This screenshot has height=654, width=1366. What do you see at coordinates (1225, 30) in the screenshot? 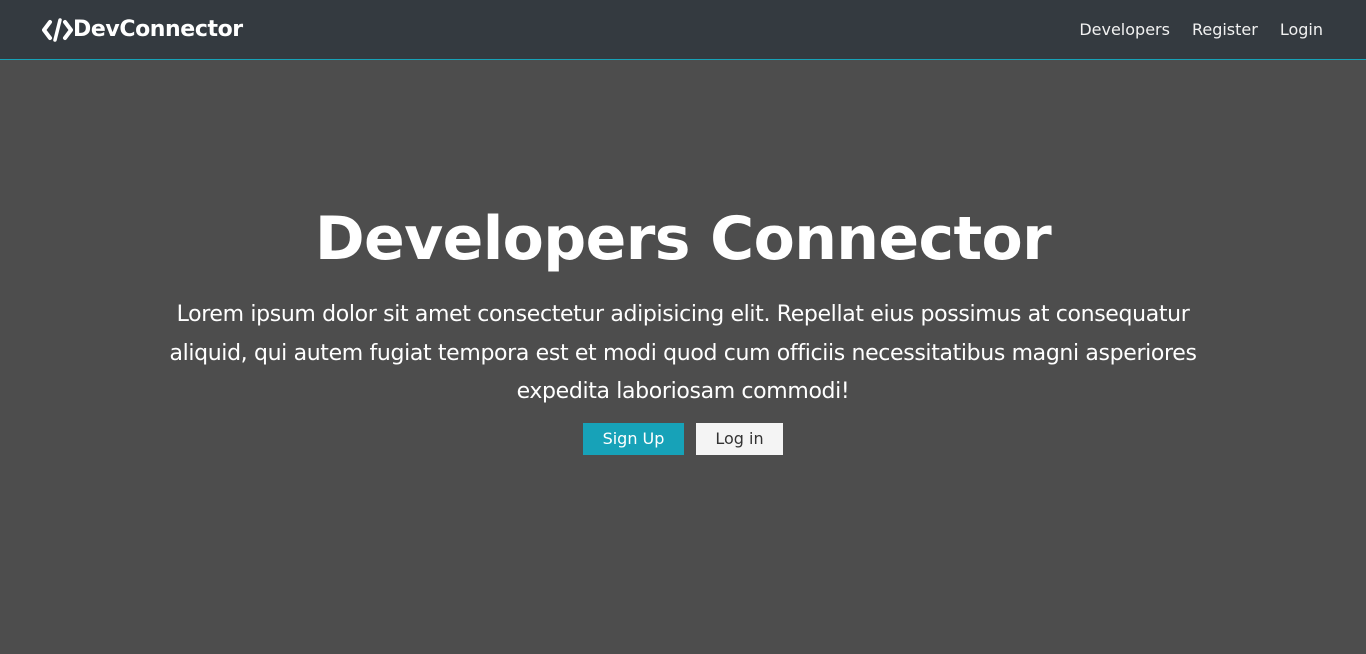
I see `register-link: Register` at bounding box center [1225, 30].